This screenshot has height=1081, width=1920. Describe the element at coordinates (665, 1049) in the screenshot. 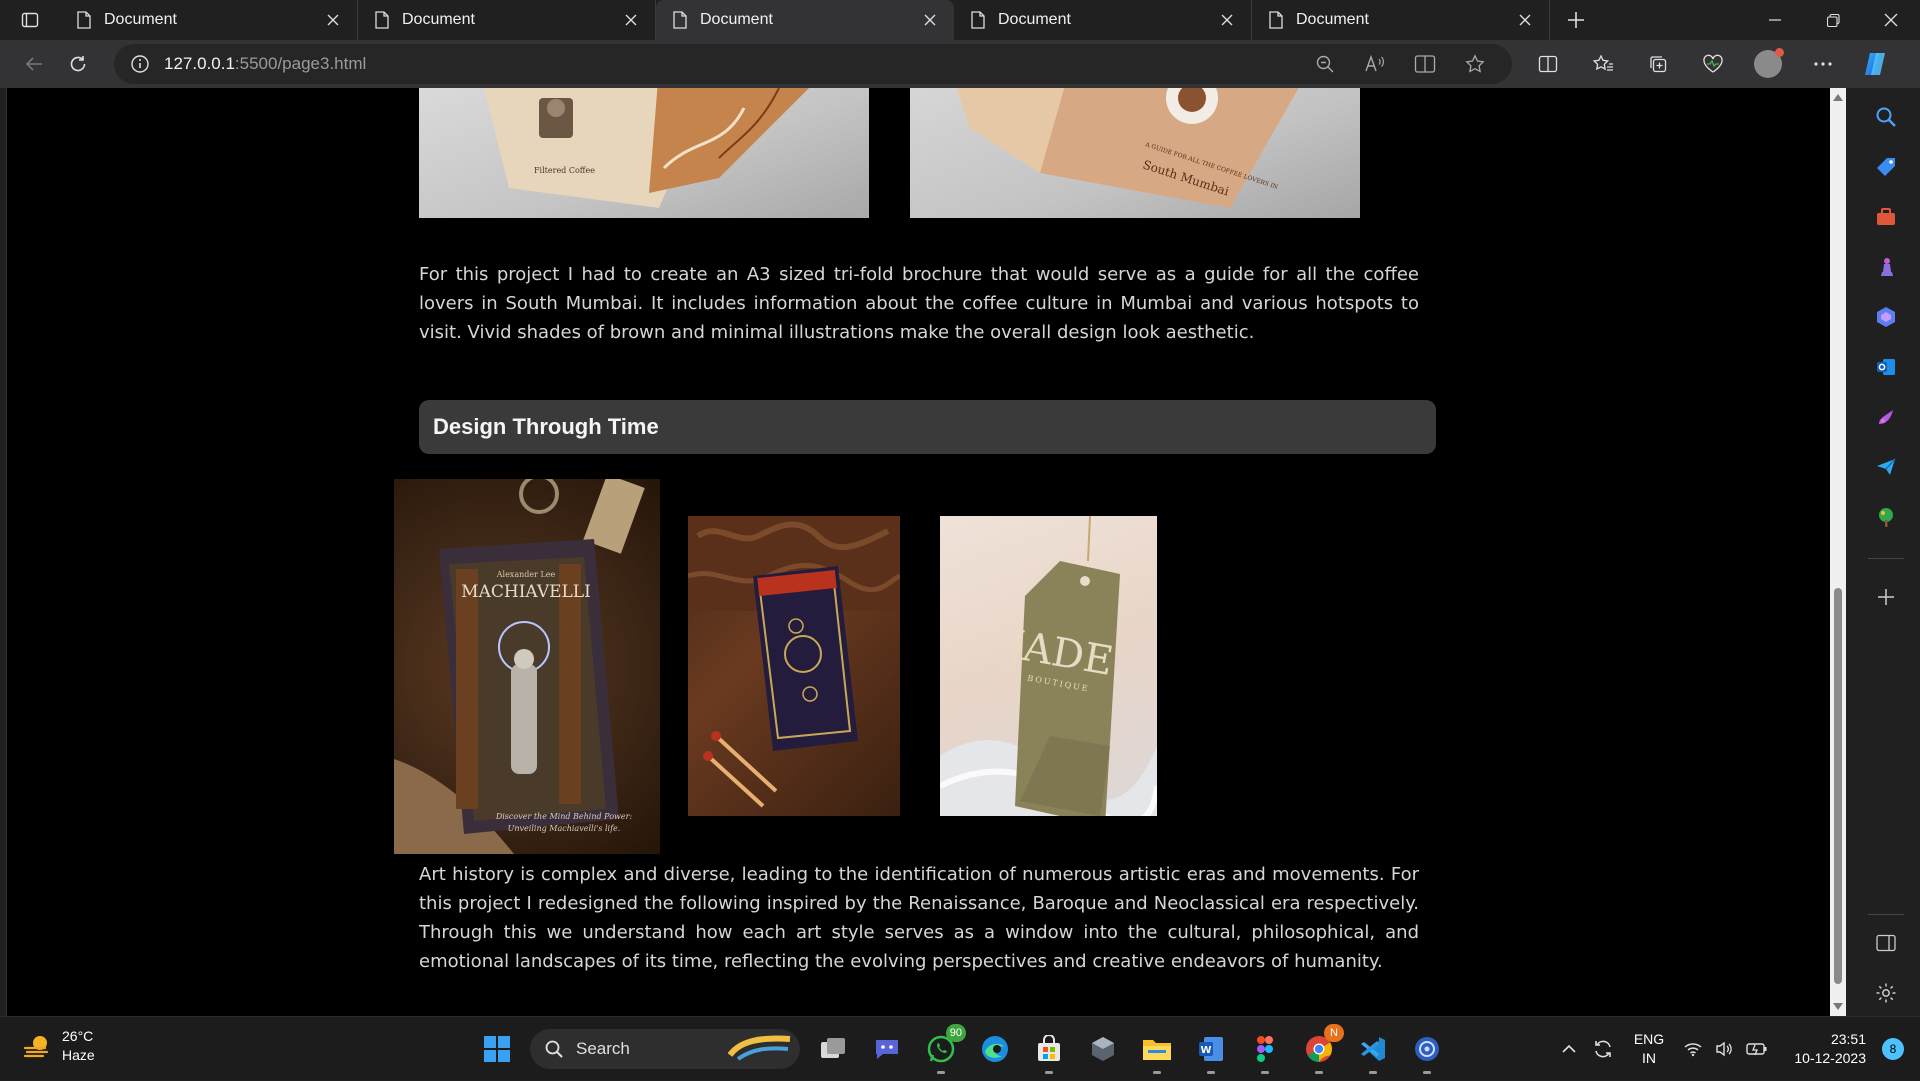

I see `taskbar-search-box: Search` at that location.